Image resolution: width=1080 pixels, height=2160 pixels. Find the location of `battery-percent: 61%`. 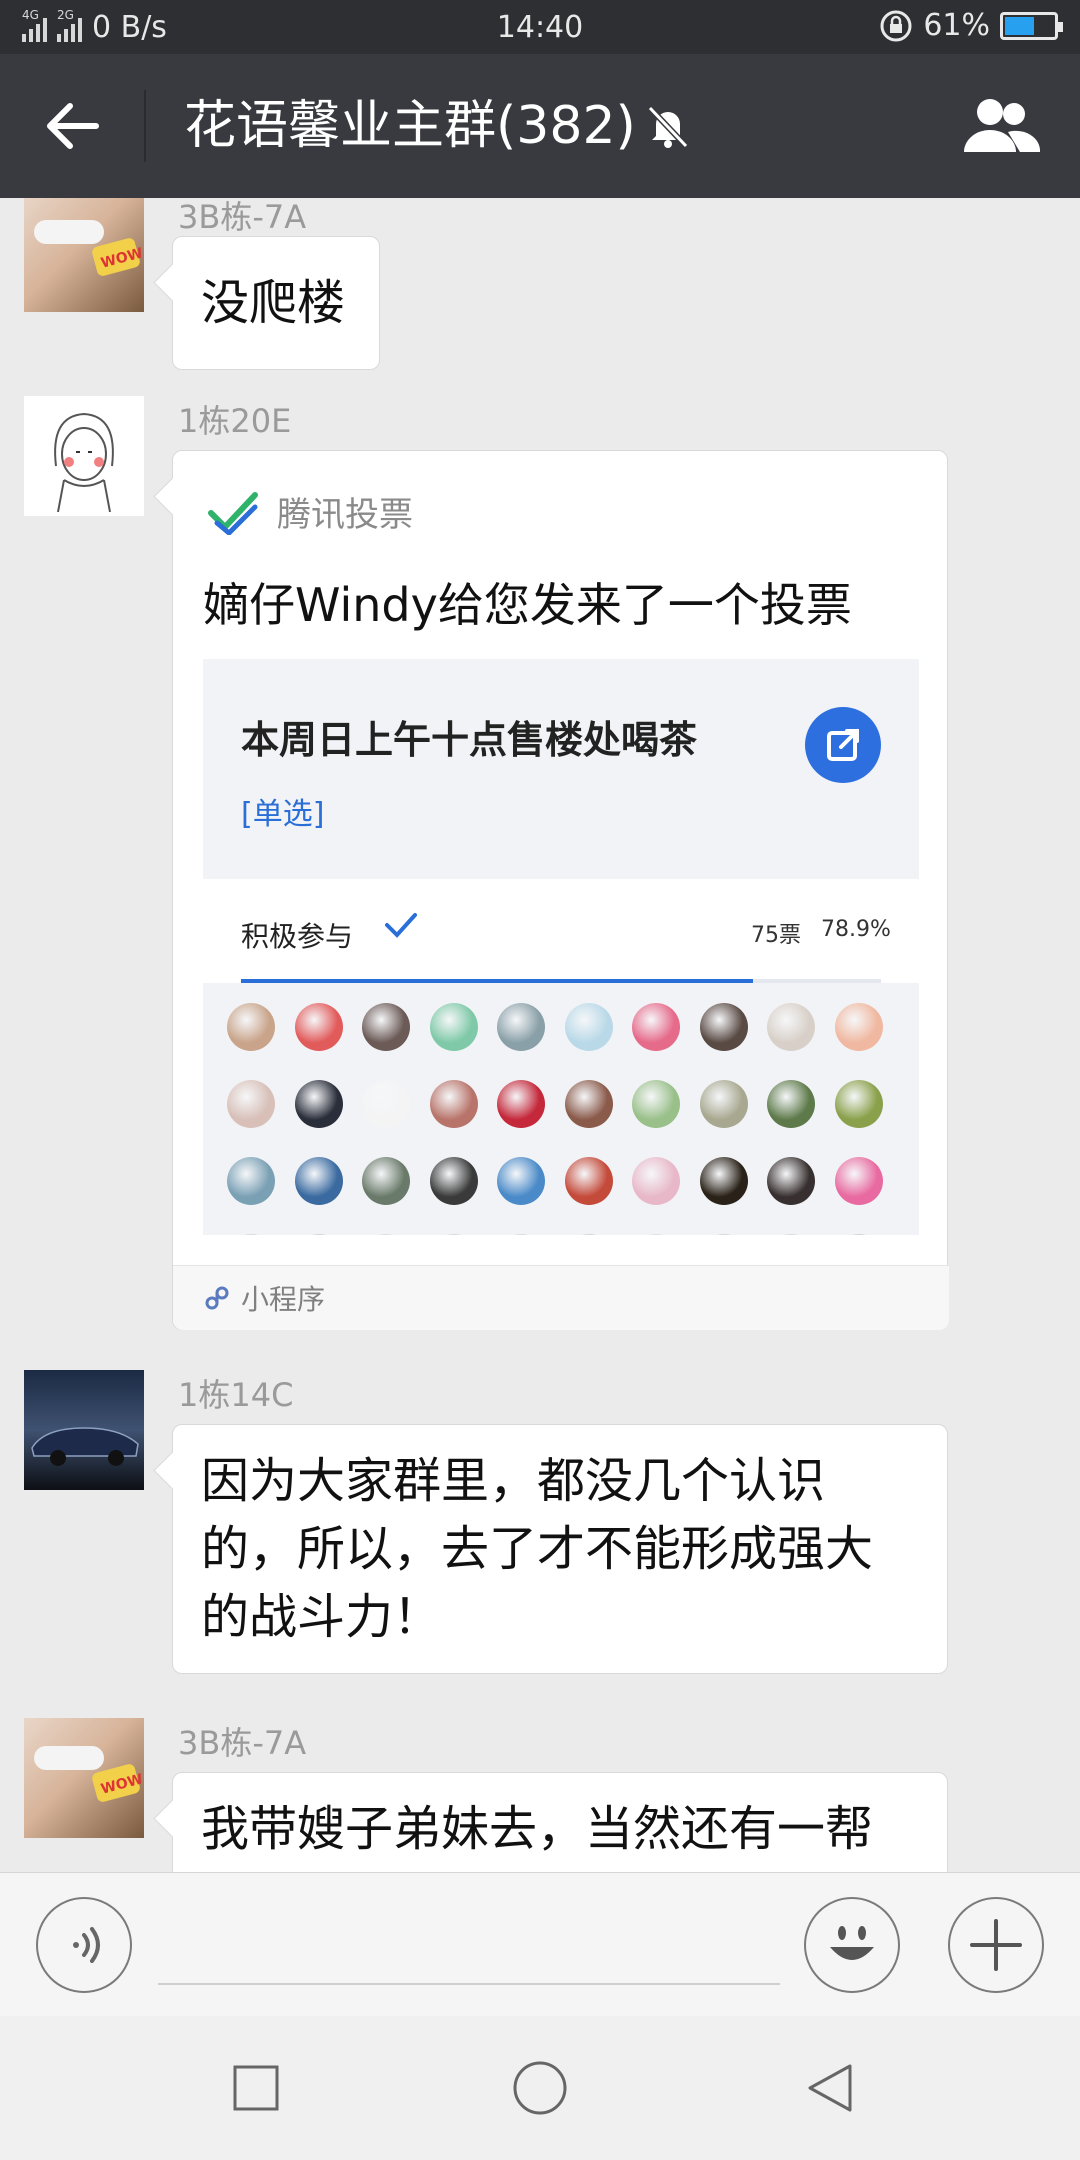

battery-percent: 61% is located at coordinates (956, 25).